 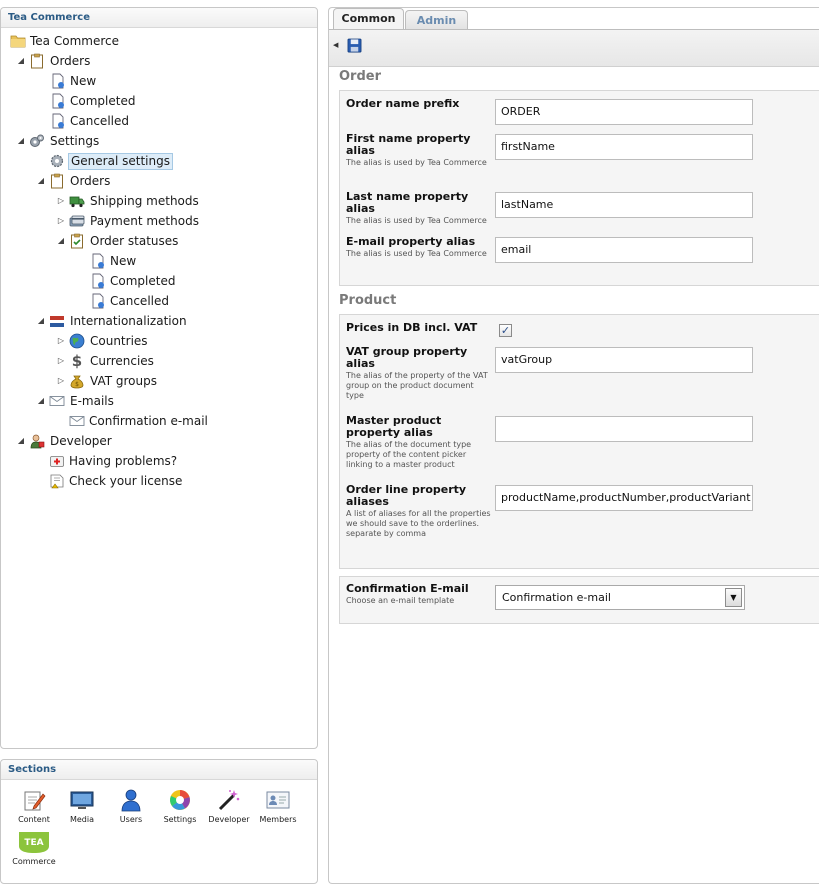 What do you see at coordinates (403, 103) in the screenshot?
I see `order-name-prefix-label: Order name prefix` at bounding box center [403, 103].